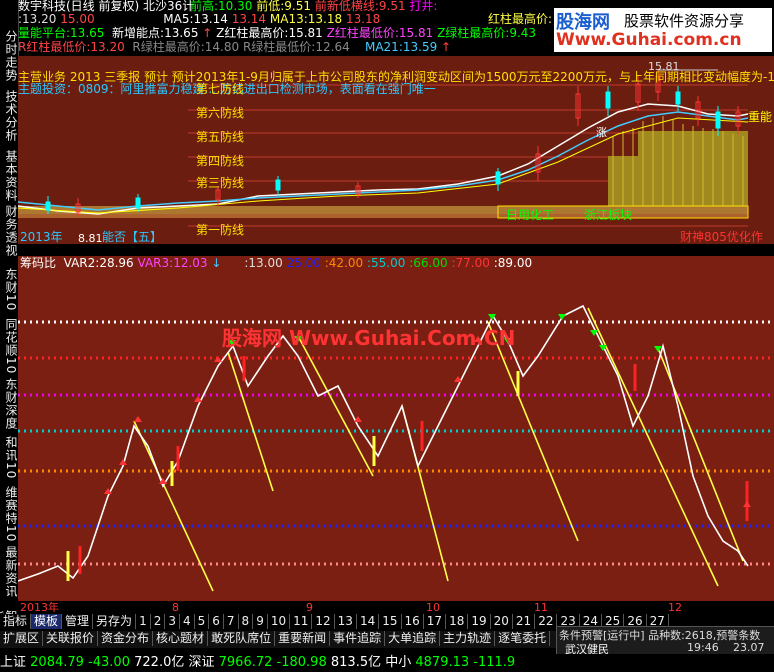 This screenshot has height=672, width=774. I want to click on tab-intraday: 分时走势, so click(9, 56).